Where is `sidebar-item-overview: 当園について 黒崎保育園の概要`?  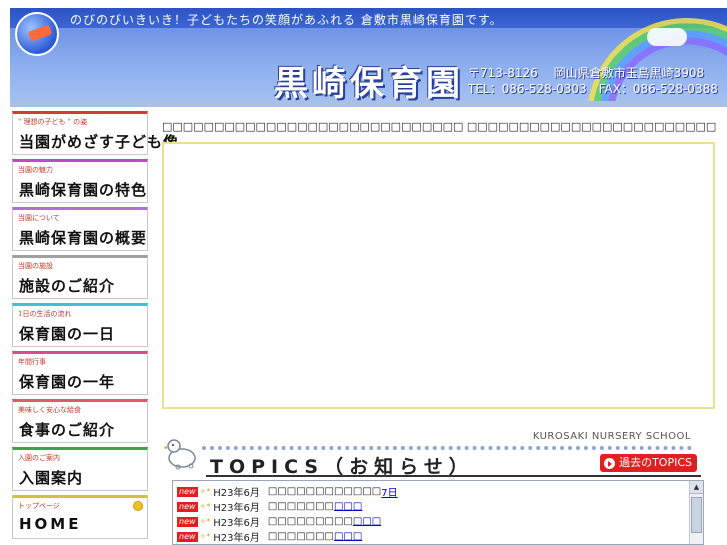 sidebar-item-overview: 当園について 黒崎保育園の概要 is located at coordinates (80, 229).